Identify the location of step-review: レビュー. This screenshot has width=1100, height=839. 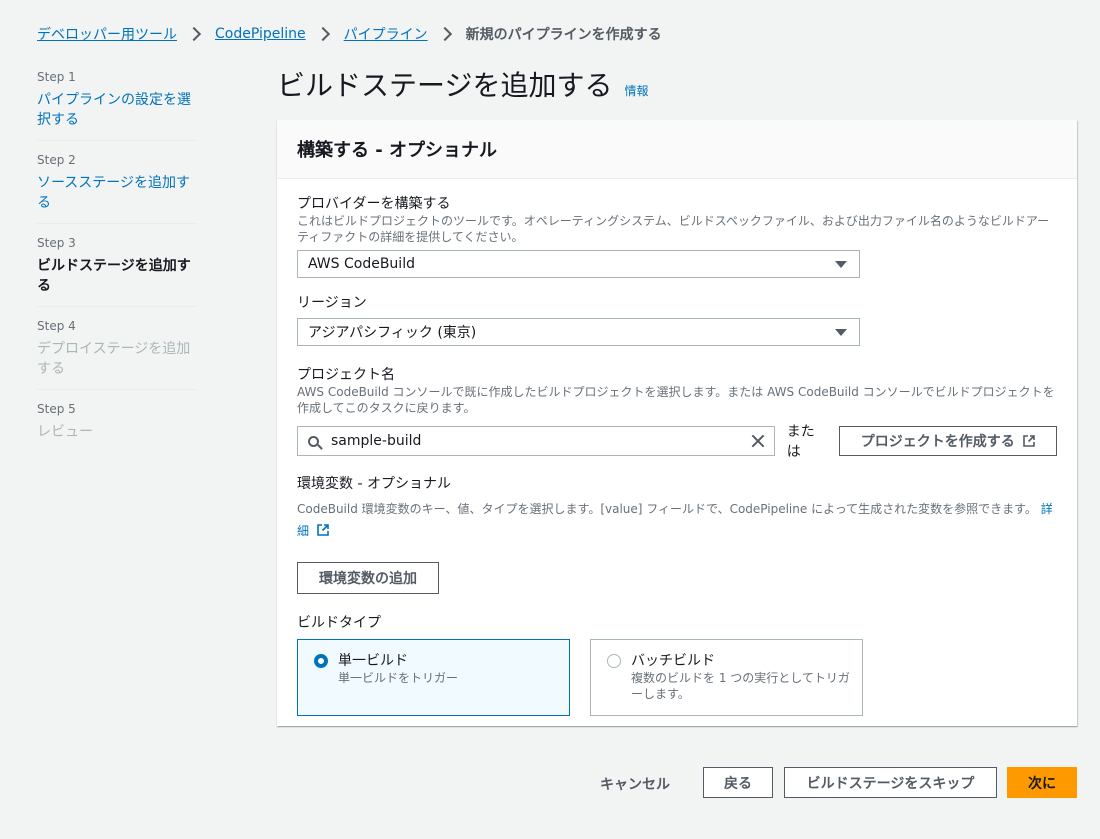
(65, 432).